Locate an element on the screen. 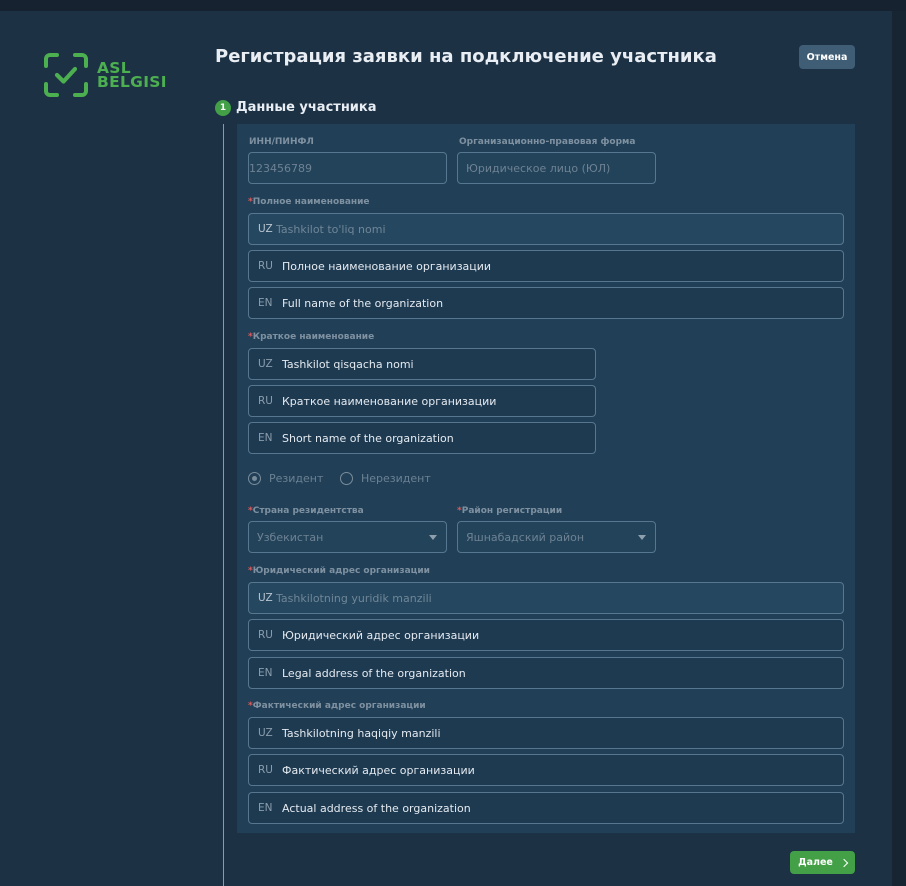  full-name-ru-input: RU Полное наименование организации is located at coordinates (546, 266).